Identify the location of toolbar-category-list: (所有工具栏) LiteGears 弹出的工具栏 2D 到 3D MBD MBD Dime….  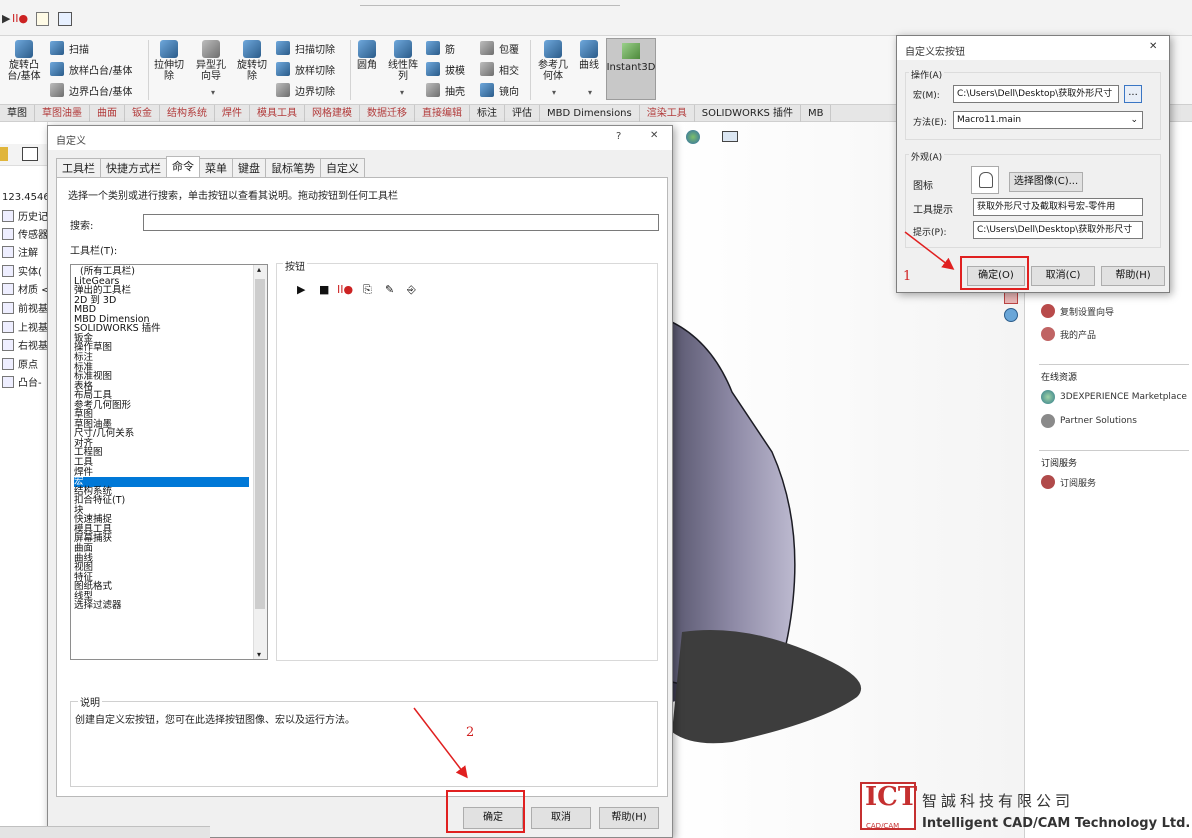
(169, 462).